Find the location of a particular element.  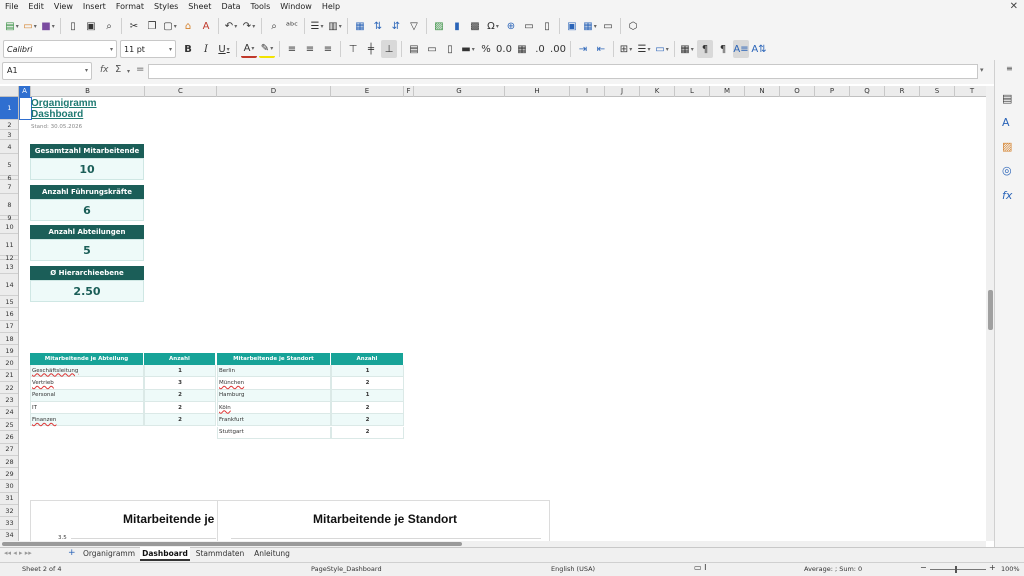

conditional-format-icon: ▦ is located at coordinates (687, 49).